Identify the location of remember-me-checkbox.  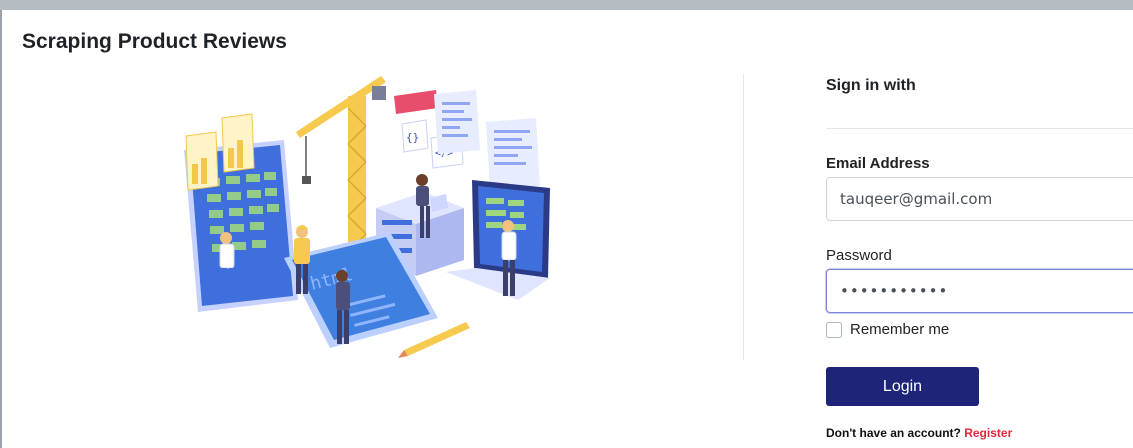
(834, 329).